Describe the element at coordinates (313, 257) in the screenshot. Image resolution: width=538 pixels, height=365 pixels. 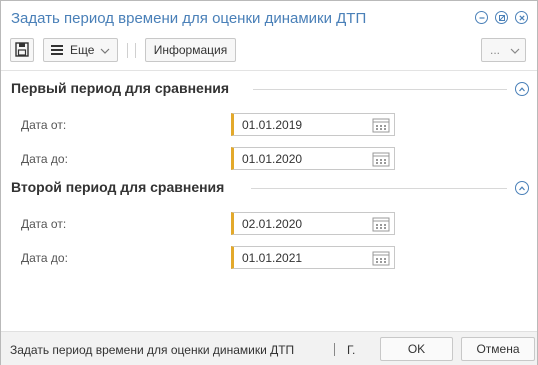
I see `date-to-input-second: 01.01.2021` at that location.